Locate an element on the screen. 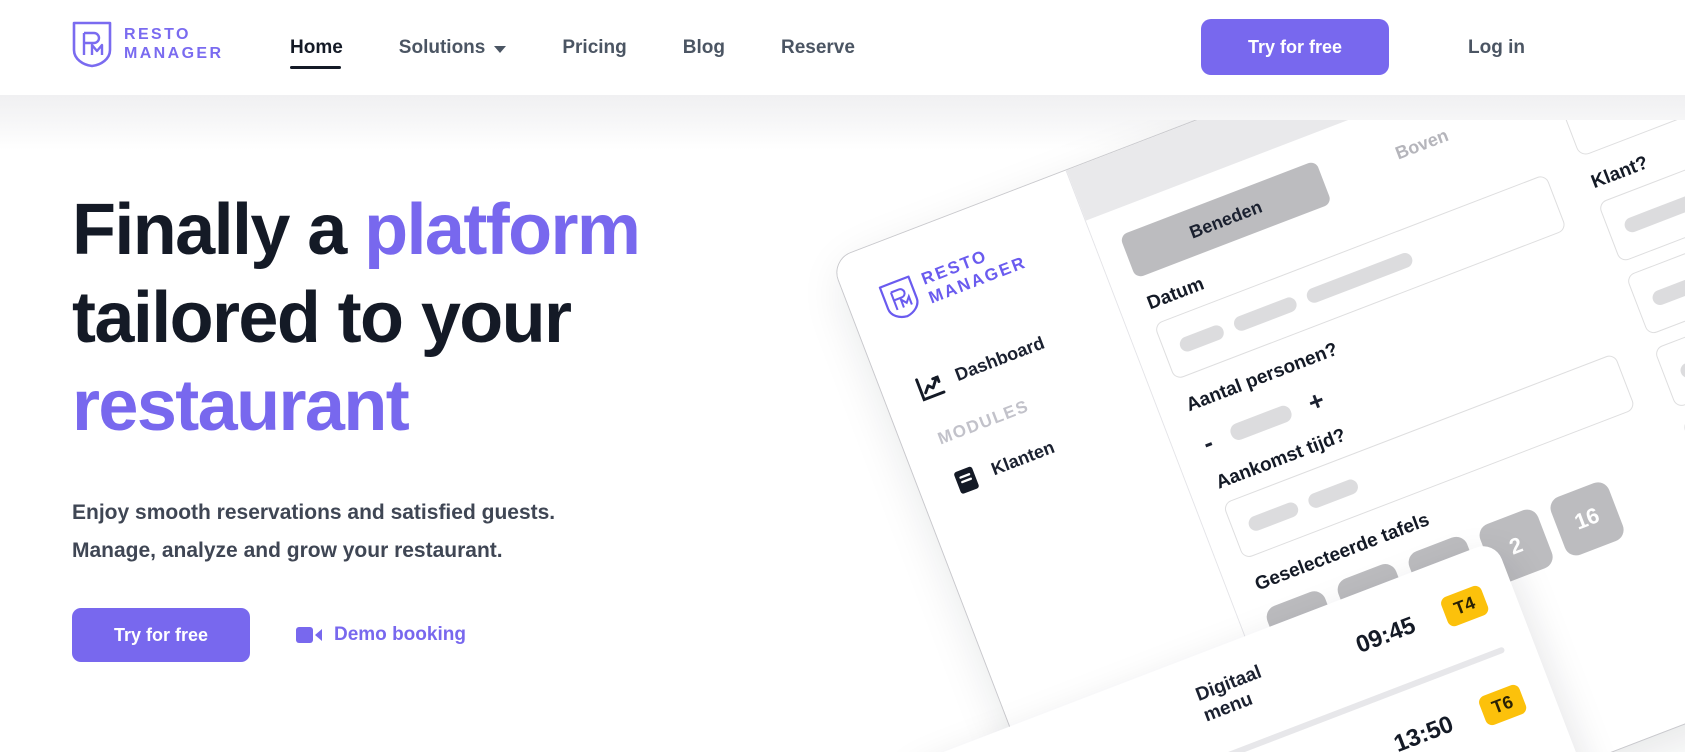  nav-label-blog: Blog is located at coordinates (703, 47).